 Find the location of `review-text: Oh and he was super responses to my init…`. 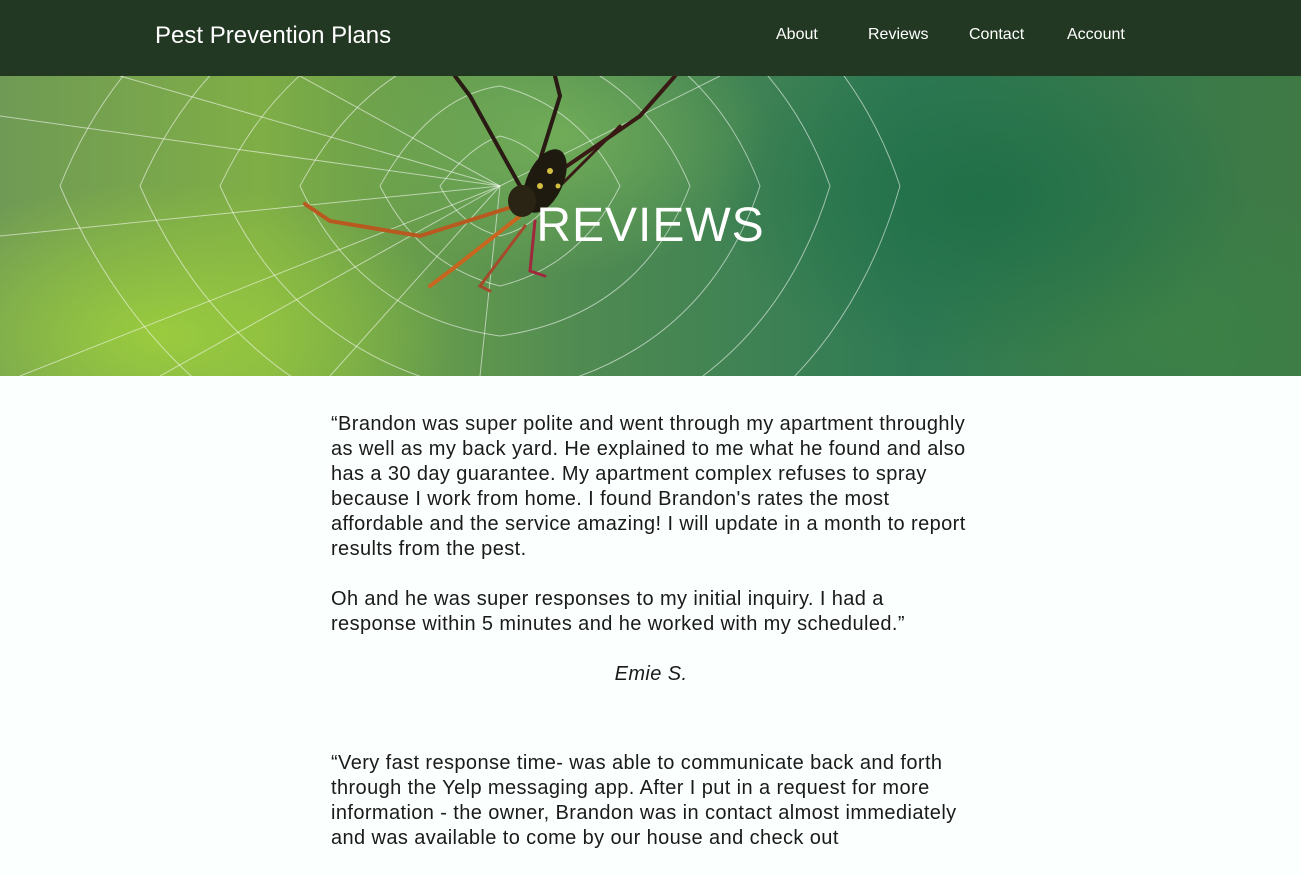

review-text: Oh and he was super responses to my init… is located at coordinates (618, 611).